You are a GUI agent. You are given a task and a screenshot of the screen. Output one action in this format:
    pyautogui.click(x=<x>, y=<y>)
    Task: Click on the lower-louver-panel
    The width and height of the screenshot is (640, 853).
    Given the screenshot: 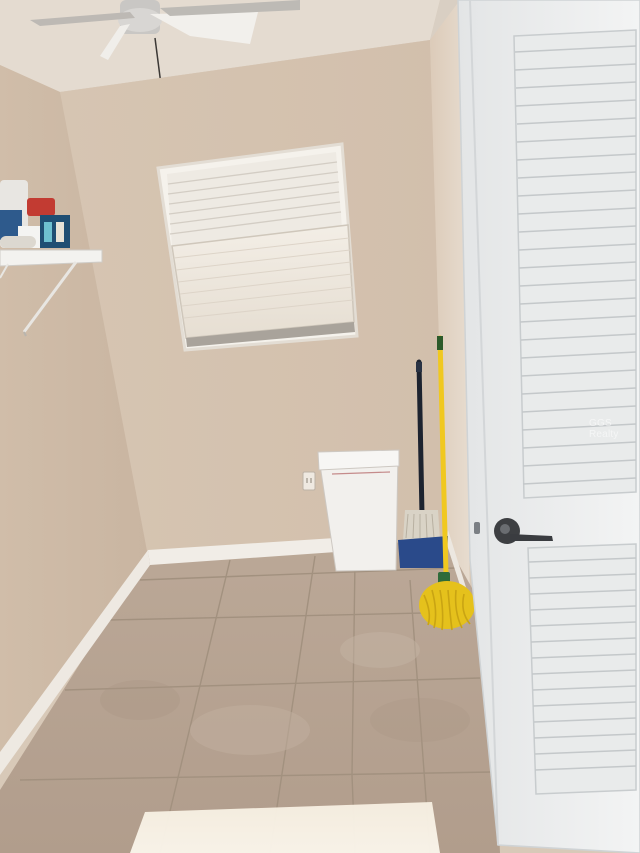 What is the action you would take?
    pyautogui.click(x=582, y=669)
    